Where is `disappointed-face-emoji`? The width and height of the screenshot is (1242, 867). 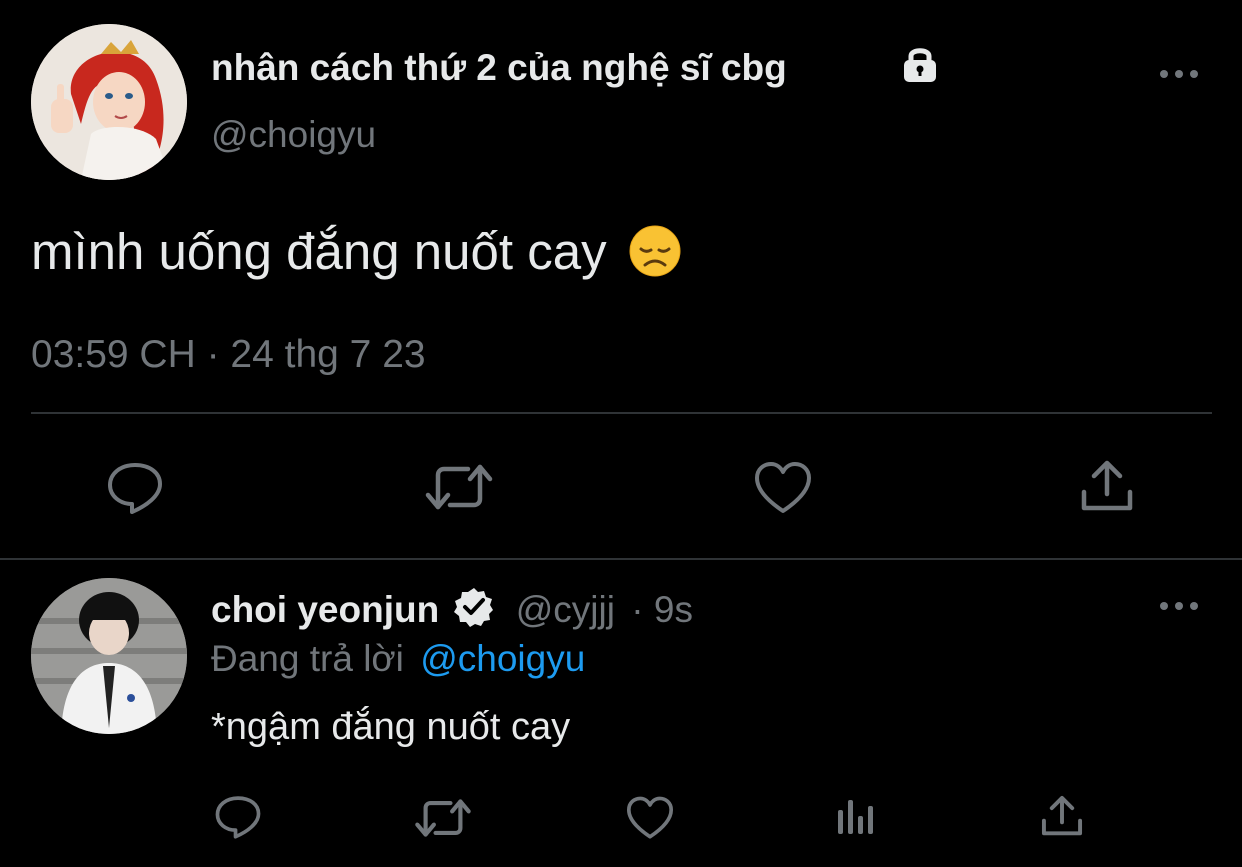 disappointed-face-emoji is located at coordinates (655, 251).